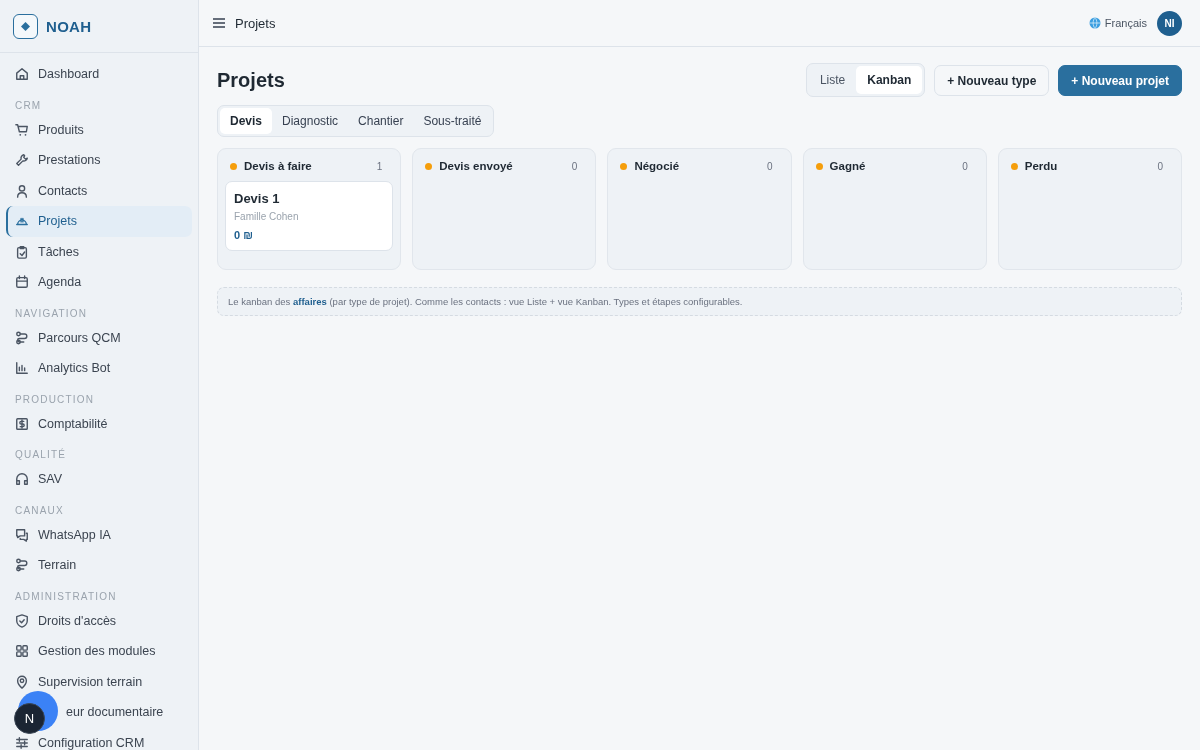  Describe the element at coordinates (28, 105) in the screenshot. I see `section-label: CRM` at that location.